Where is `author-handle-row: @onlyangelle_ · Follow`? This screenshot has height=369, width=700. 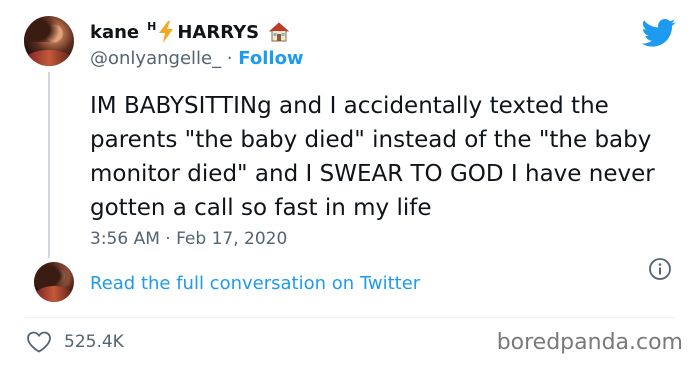
author-handle-row: @onlyangelle_ · Follow is located at coordinates (197, 58).